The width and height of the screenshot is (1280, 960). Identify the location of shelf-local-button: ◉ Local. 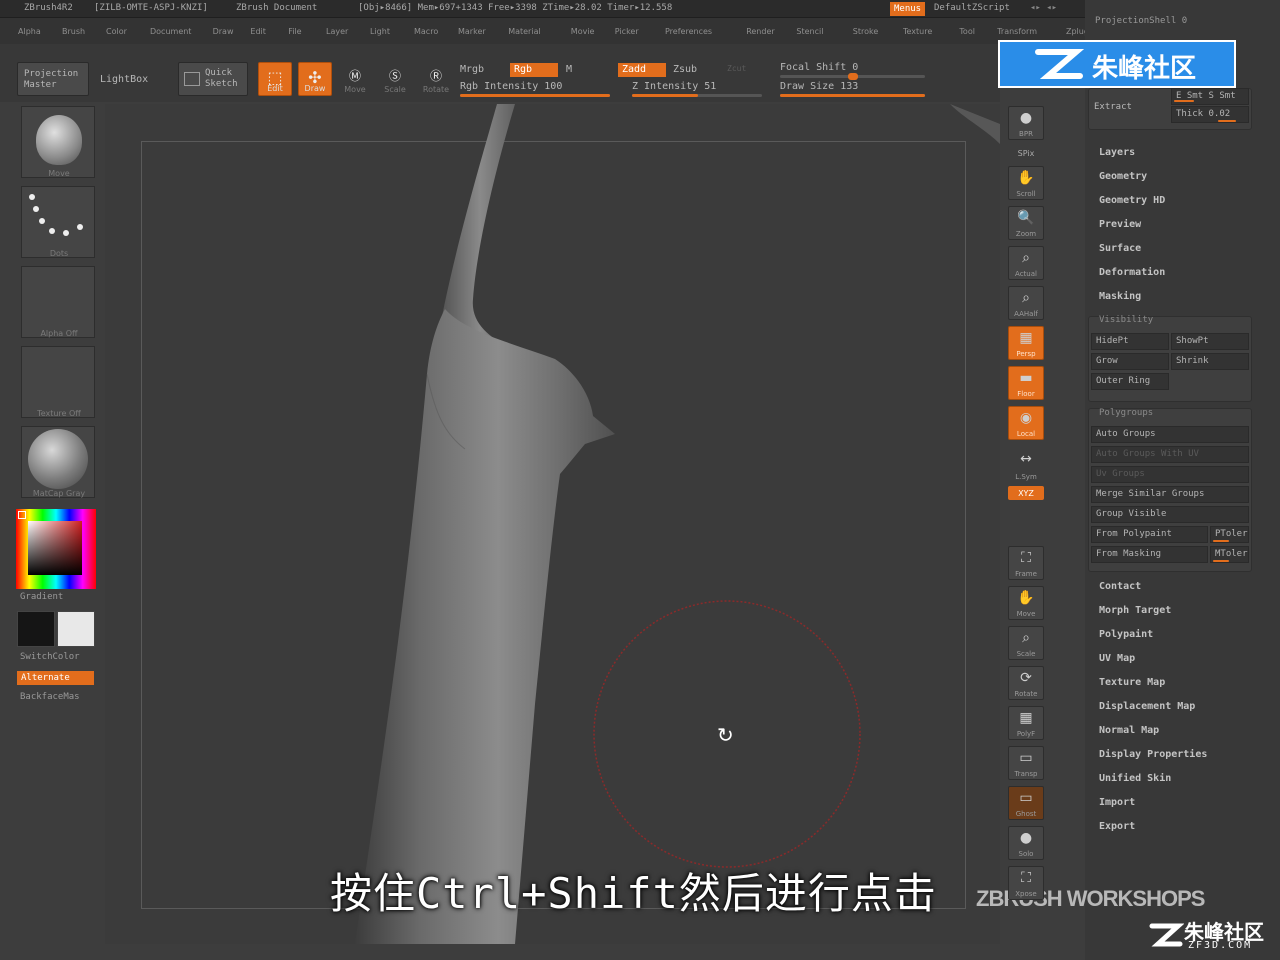
(1026, 423).